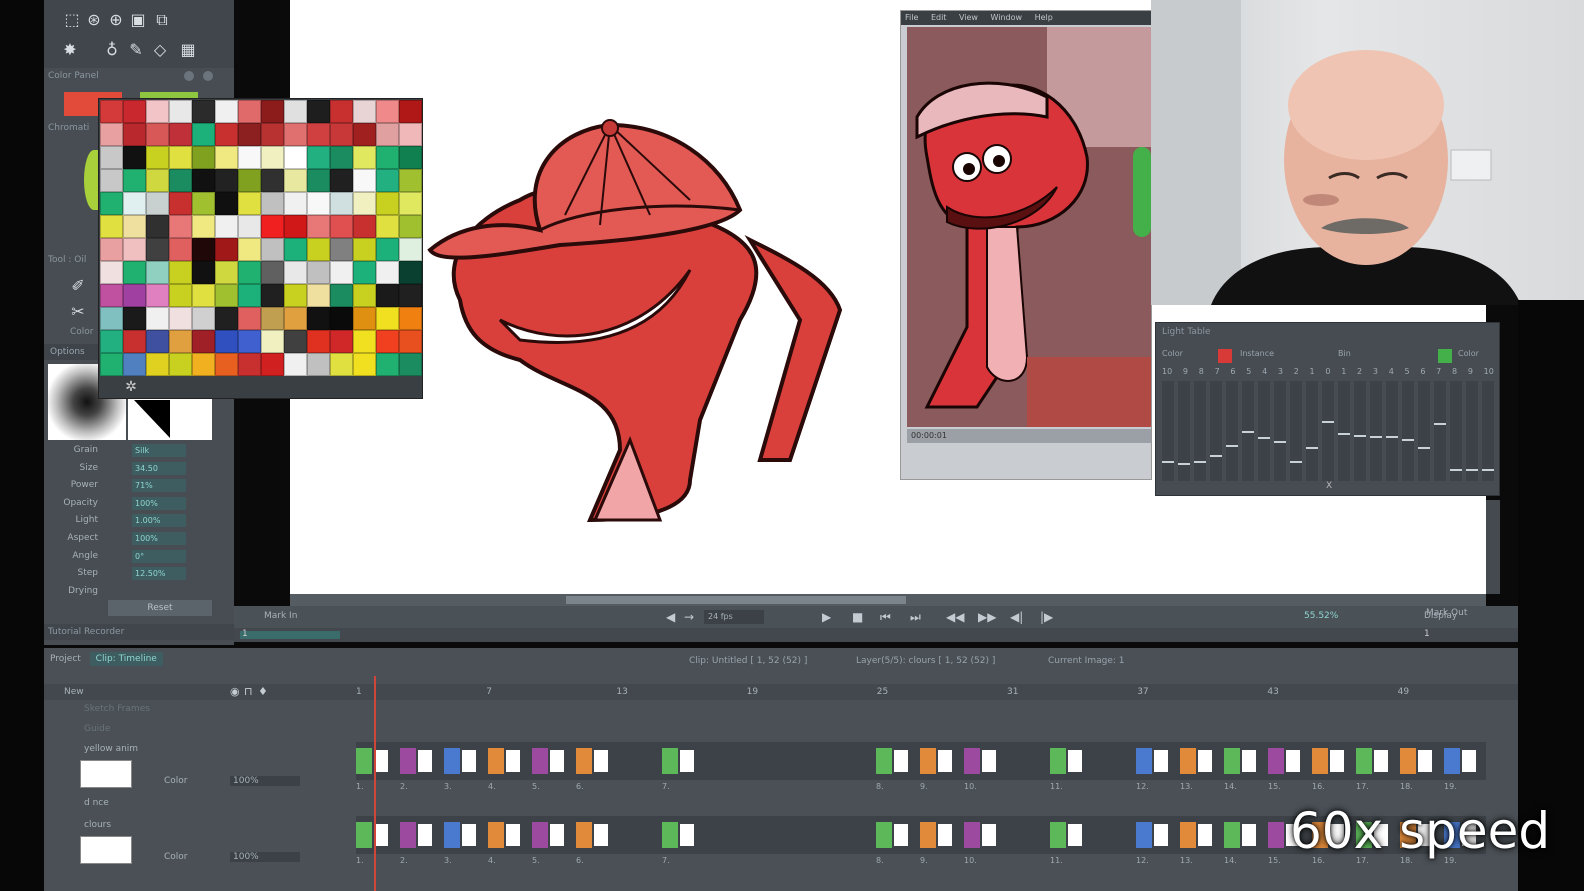 The image size is (1584, 891). Describe the element at coordinates (1321, 616) in the screenshot. I see `zoom-level: 55.52%` at that location.